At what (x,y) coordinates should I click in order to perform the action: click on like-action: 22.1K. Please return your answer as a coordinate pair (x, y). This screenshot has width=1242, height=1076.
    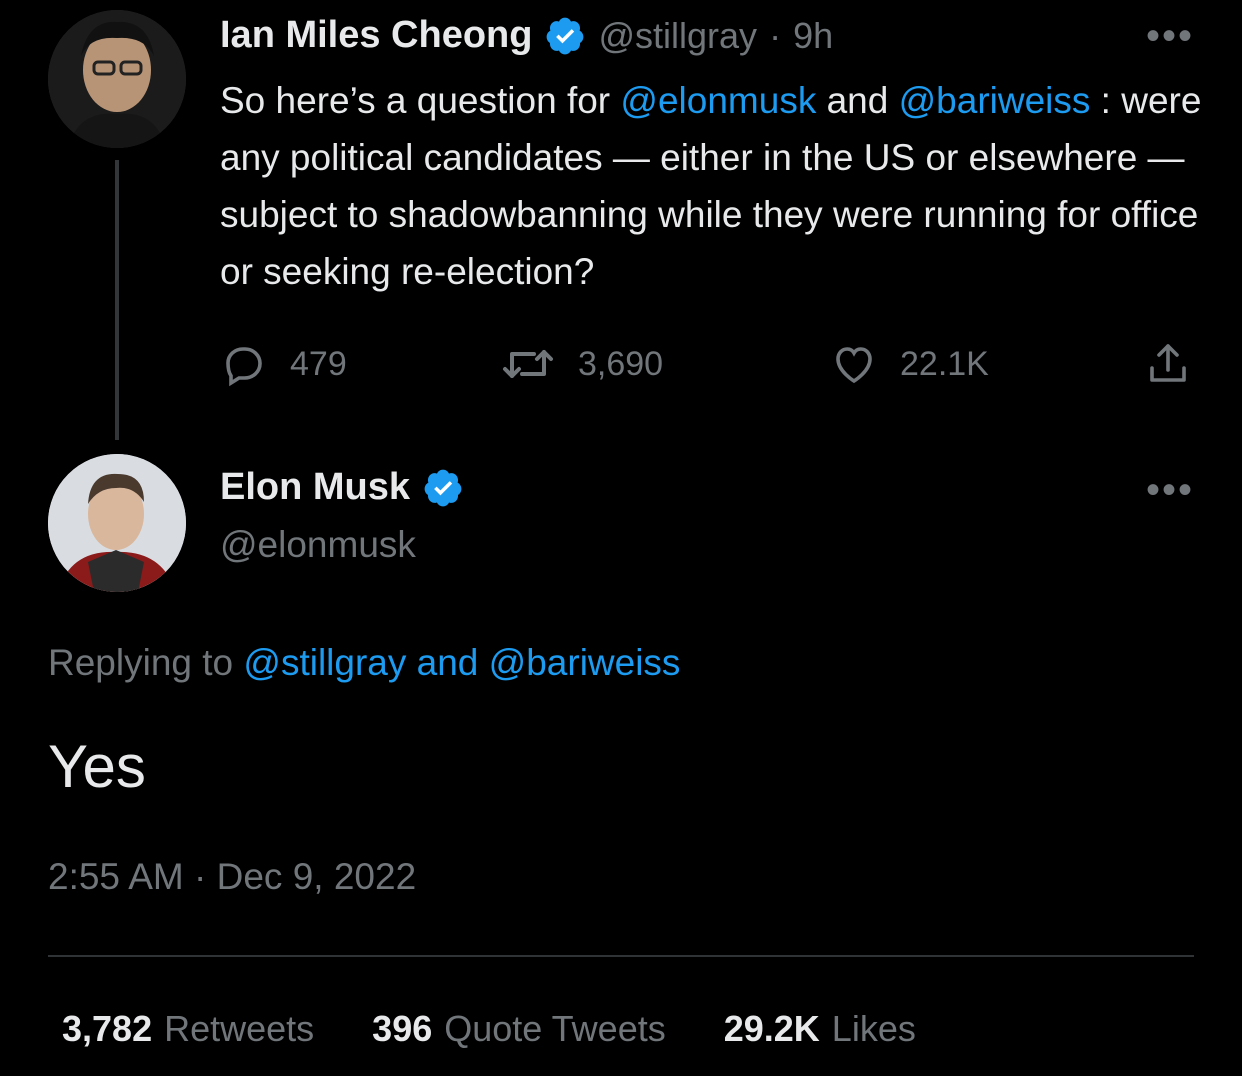
    Looking at the image, I should click on (909, 364).